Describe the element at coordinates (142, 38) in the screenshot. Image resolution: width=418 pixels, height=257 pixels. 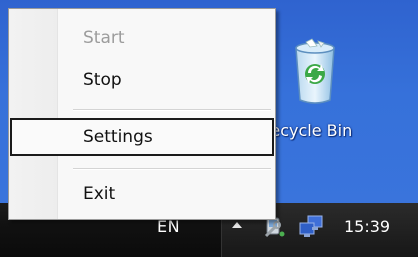
I see `menu-item-start: Start` at that location.